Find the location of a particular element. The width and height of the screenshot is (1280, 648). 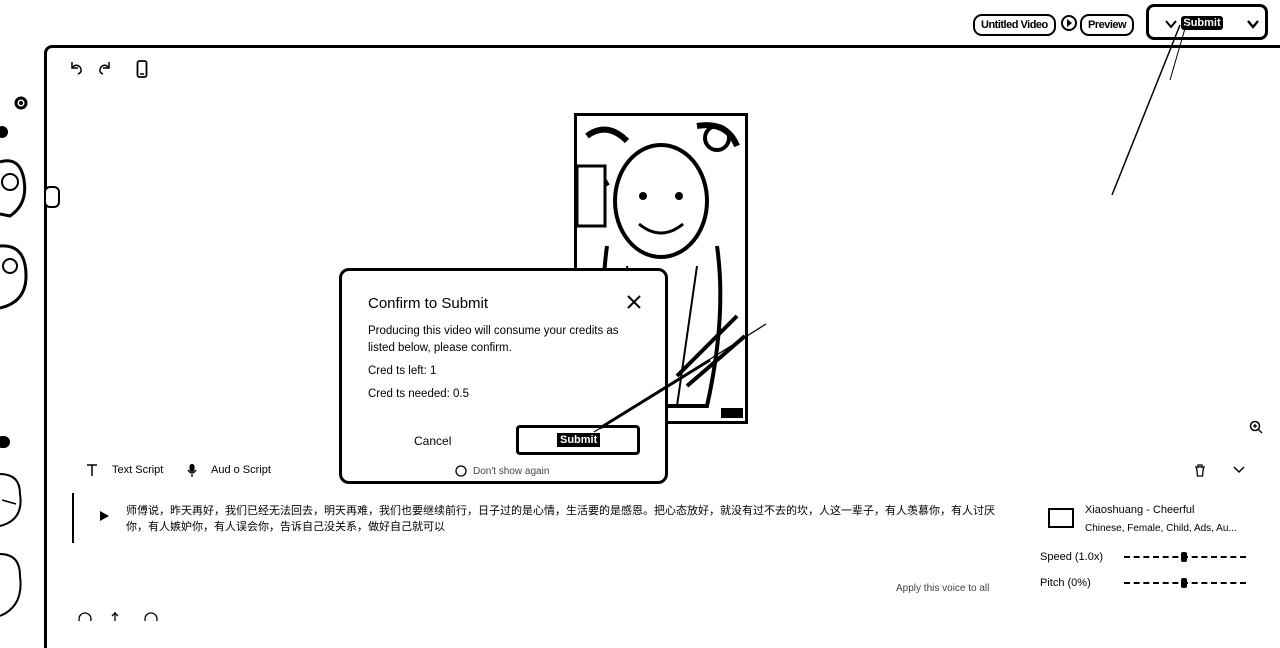

text-icon is located at coordinates (92, 470).